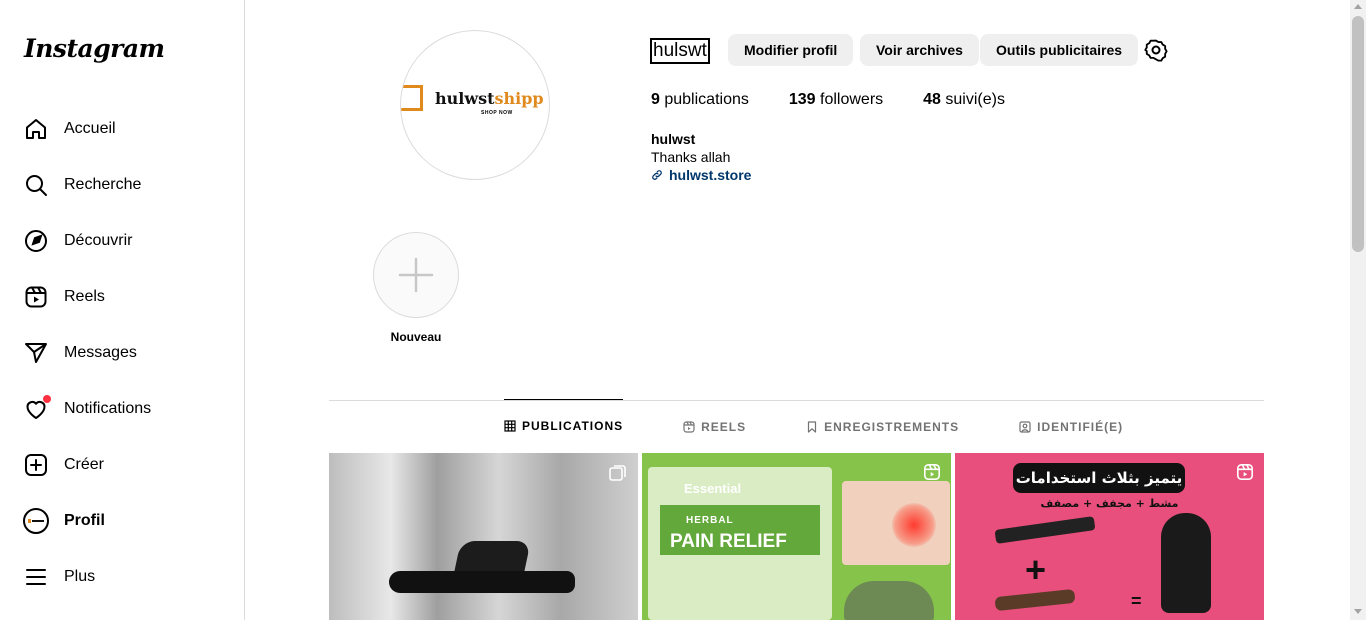  Describe the element at coordinates (100, 352) in the screenshot. I see `sidebar-item-label: Messages` at that location.